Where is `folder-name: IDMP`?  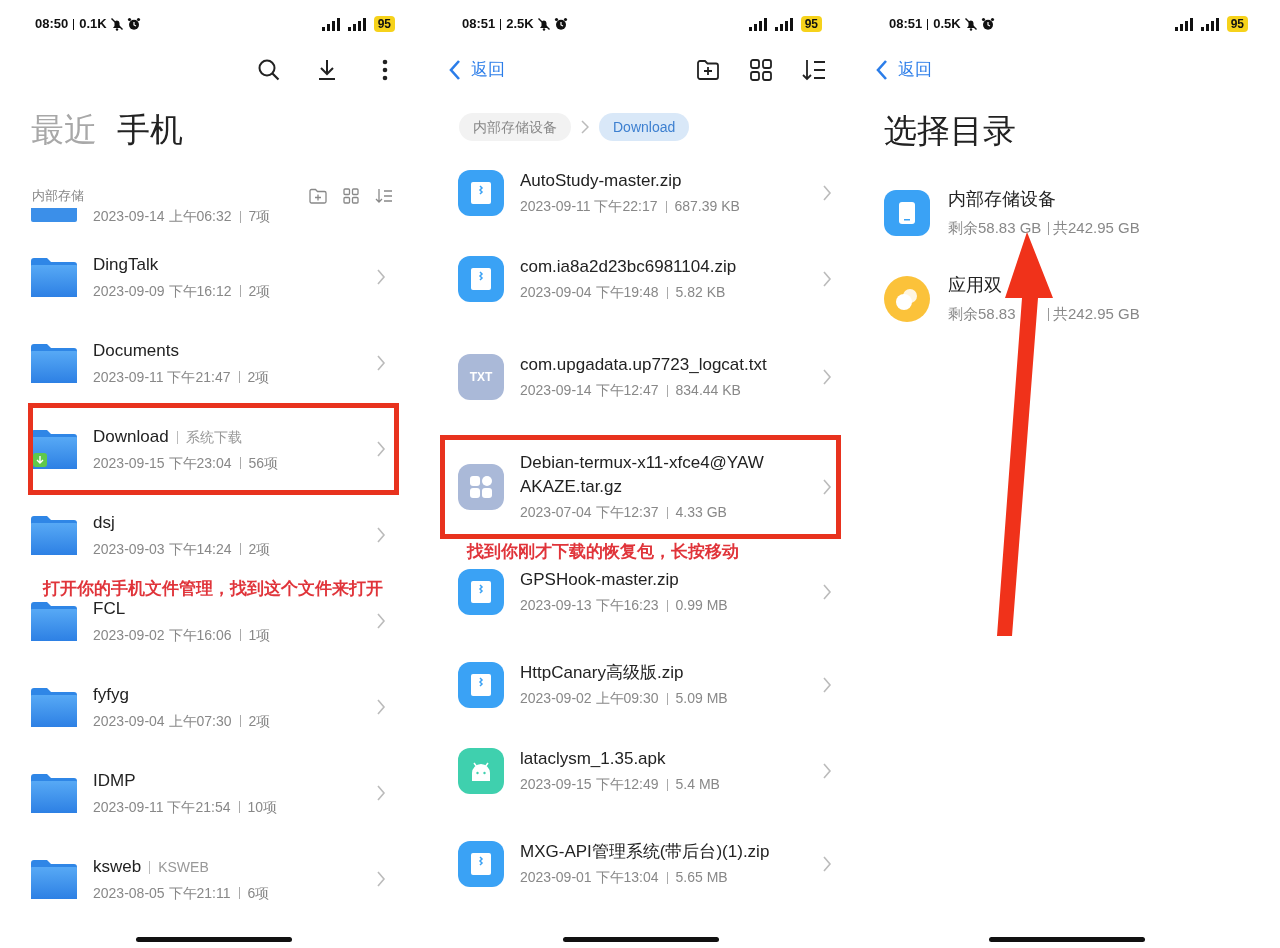
folder-name: IDMP is located at coordinates (114, 781).